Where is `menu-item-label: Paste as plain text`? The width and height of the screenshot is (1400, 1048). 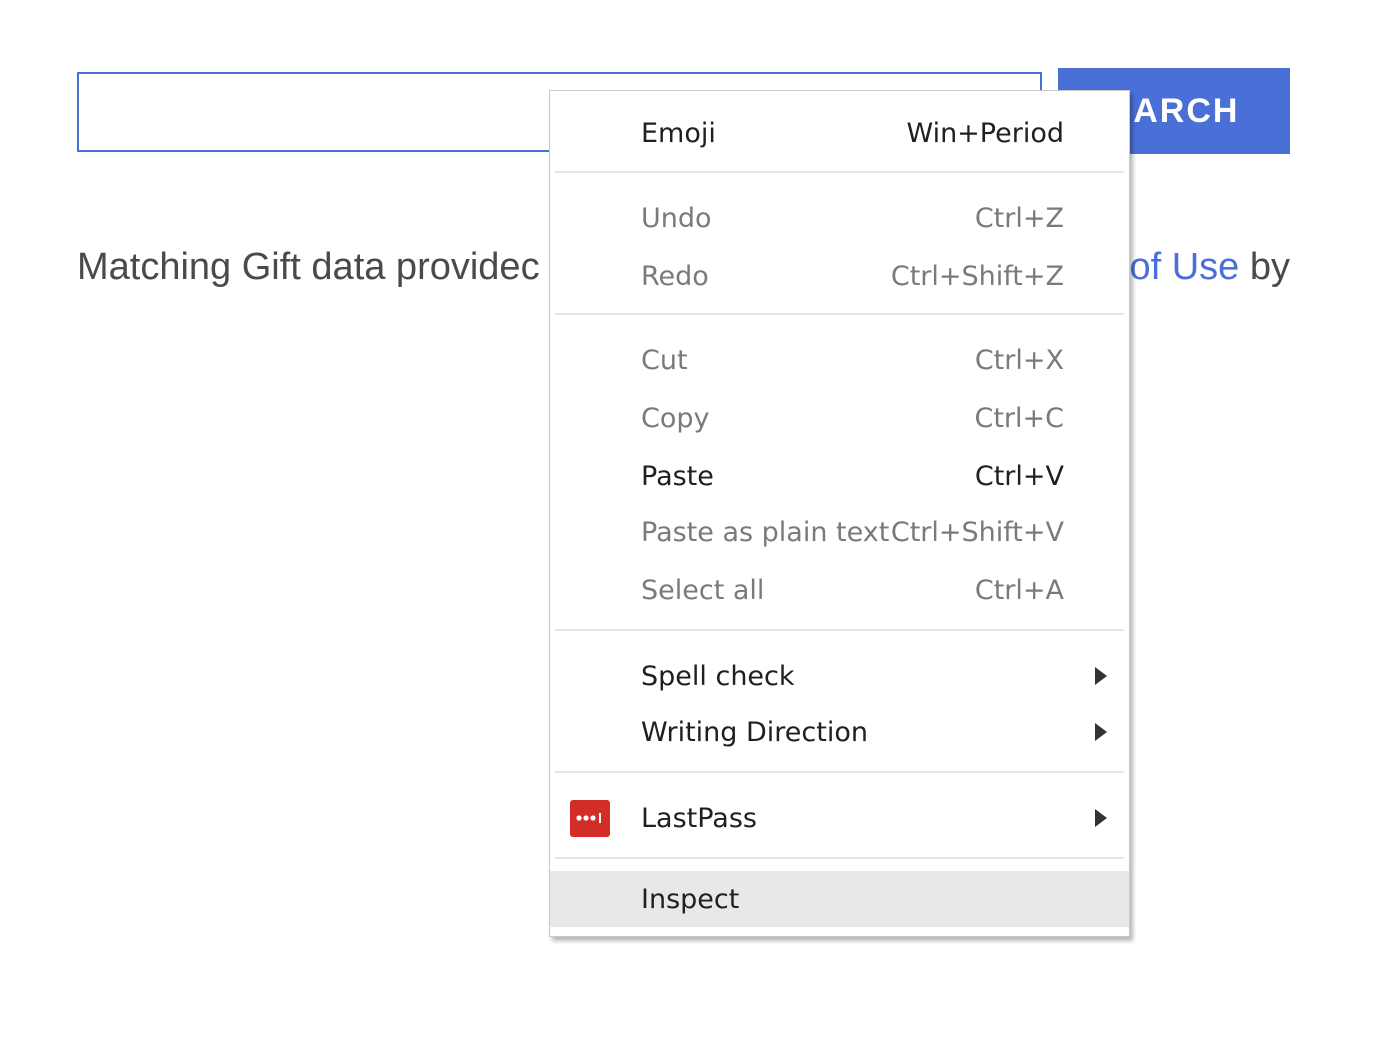
menu-item-label: Paste as plain text is located at coordinates (765, 532).